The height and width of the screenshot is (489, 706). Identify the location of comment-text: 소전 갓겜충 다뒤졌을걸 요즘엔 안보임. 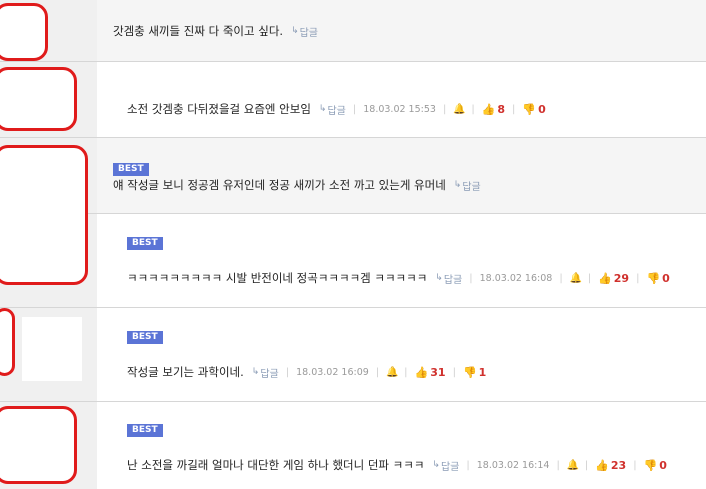
(219, 109).